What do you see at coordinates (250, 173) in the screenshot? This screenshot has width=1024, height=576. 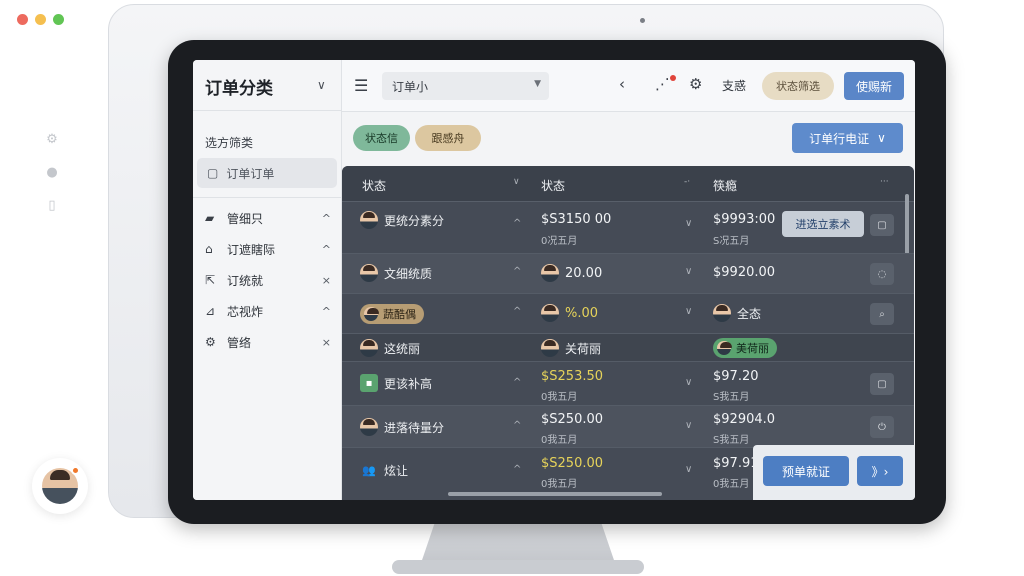 I see `sidebar-item-label: 订单订单` at bounding box center [250, 173].